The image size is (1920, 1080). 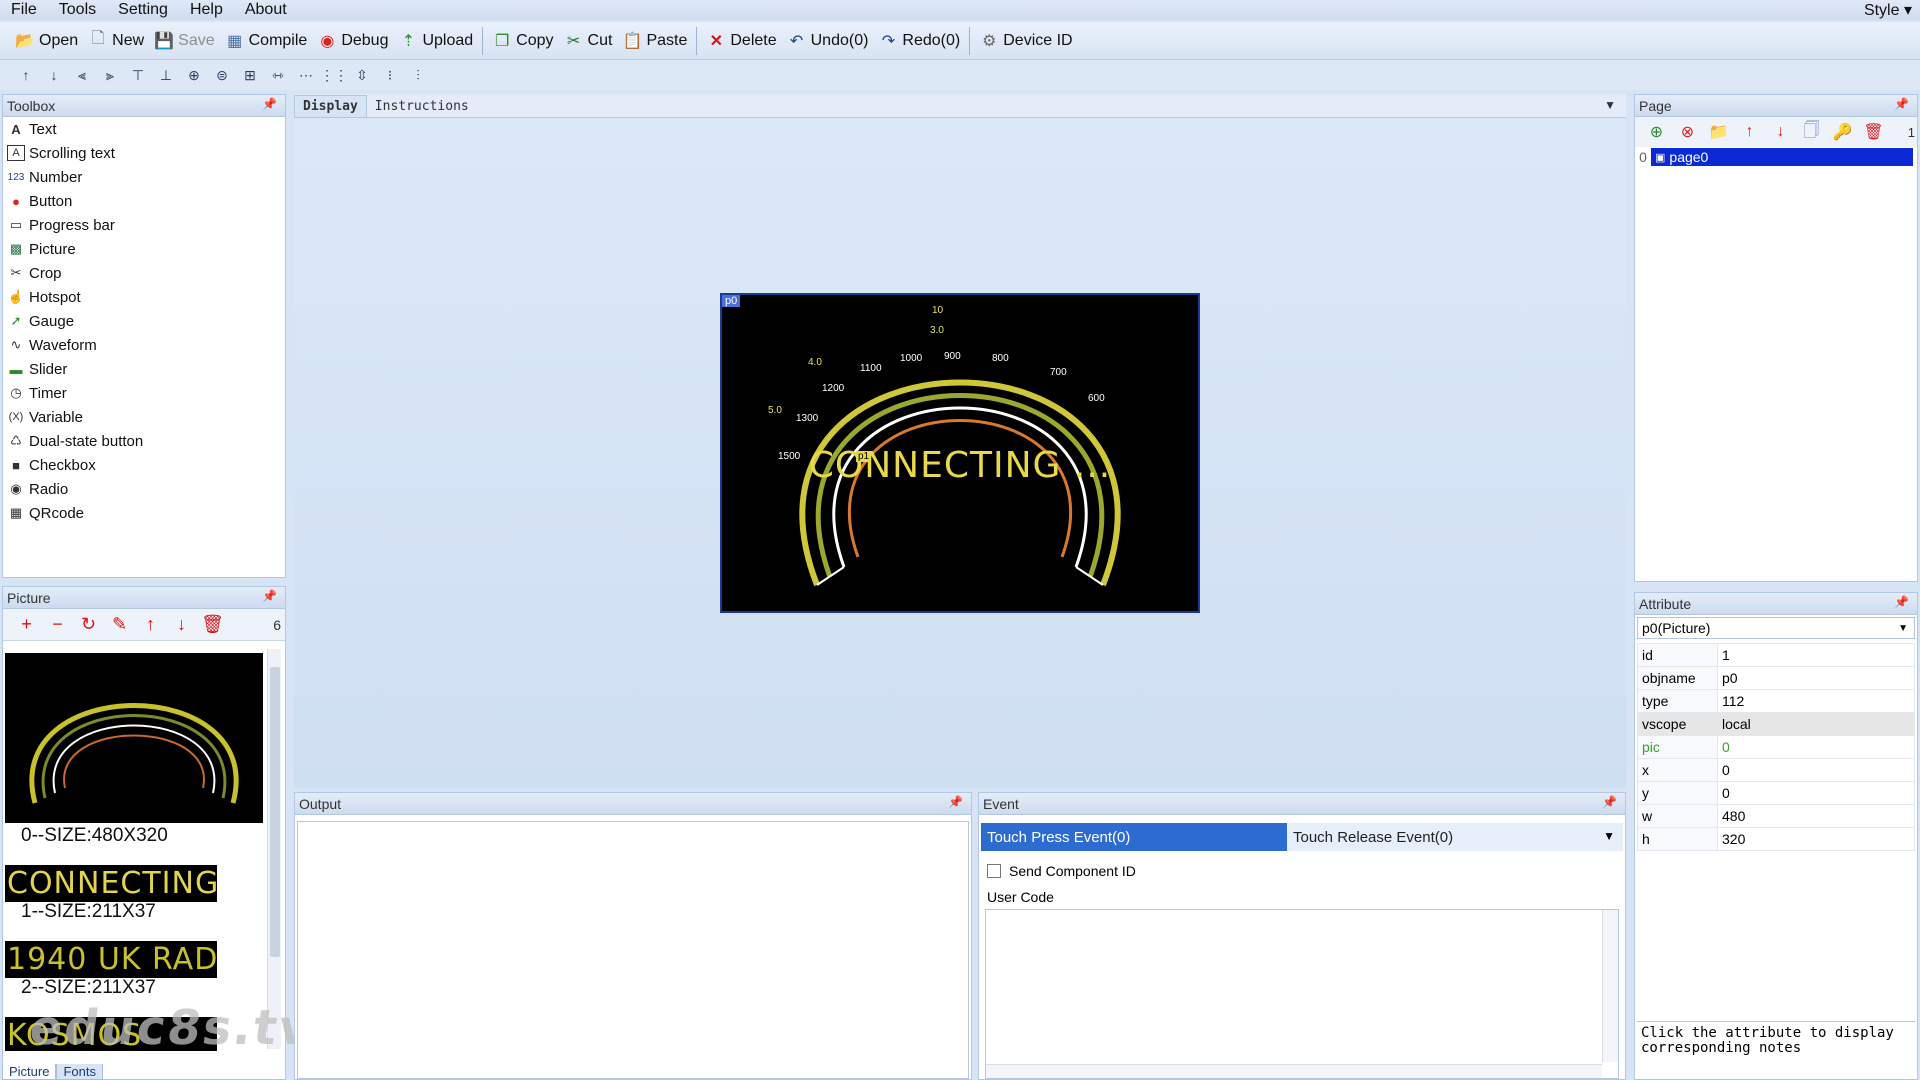 What do you see at coordinates (144, 465) in the screenshot?
I see `toolbox-item-checkbox: ■ Checkbox` at bounding box center [144, 465].